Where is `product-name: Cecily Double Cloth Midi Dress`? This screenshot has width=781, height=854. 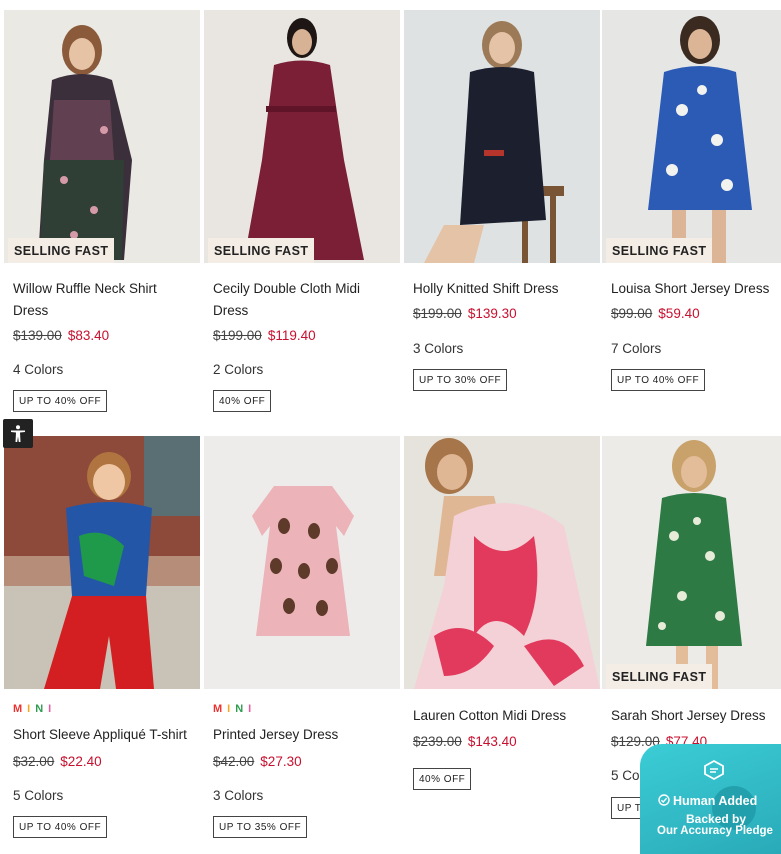 product-name: Cecily Double Cloth Midi Dress is located at coordinates (303, 300).